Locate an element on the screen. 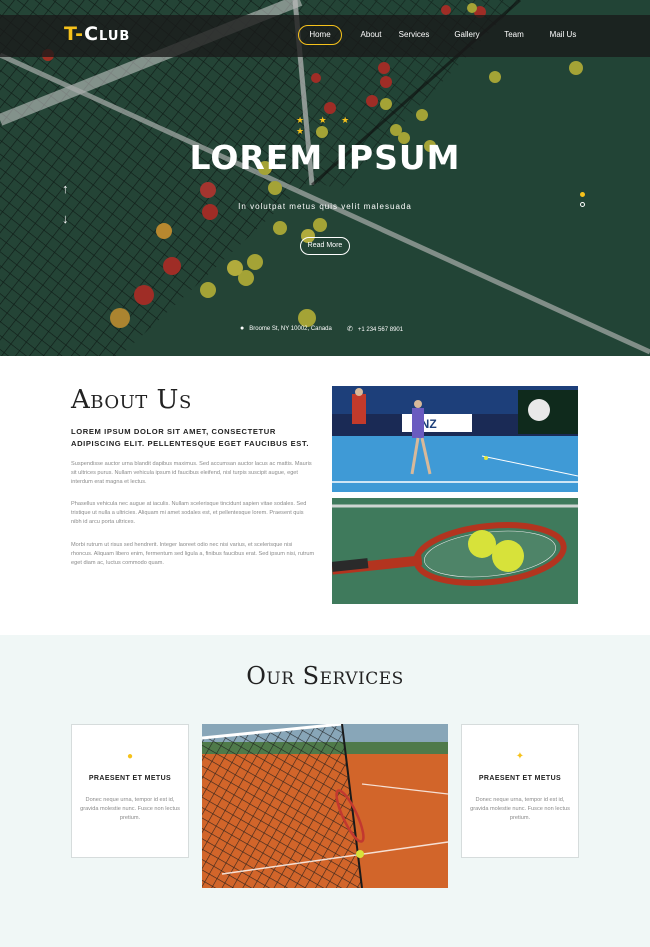 The height and width of the screenshot is (947, 650). address-text: Broome St, NY 10002, Canada is located at coordinates (290, 329).